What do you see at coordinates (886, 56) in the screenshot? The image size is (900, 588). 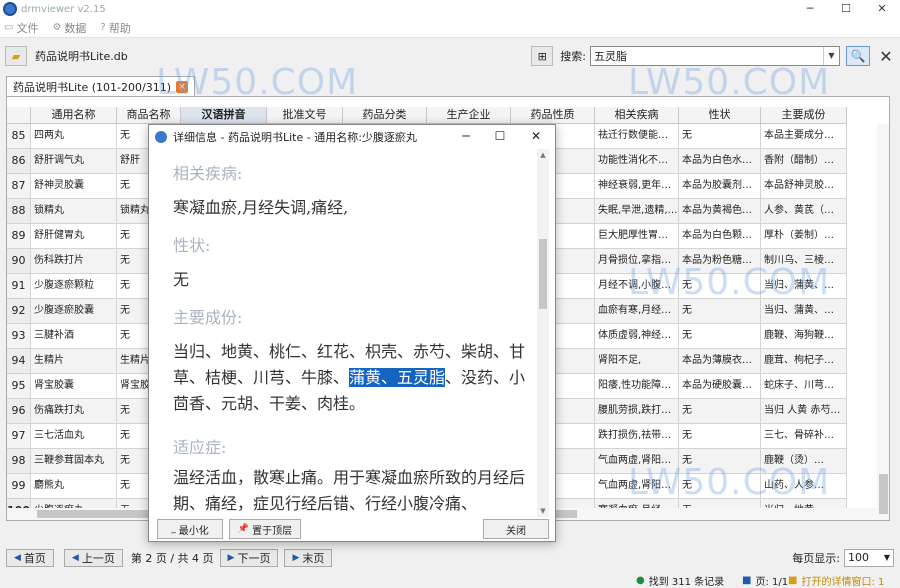 I see `clear-search-button: ✕` at bounding box center [886, 56].